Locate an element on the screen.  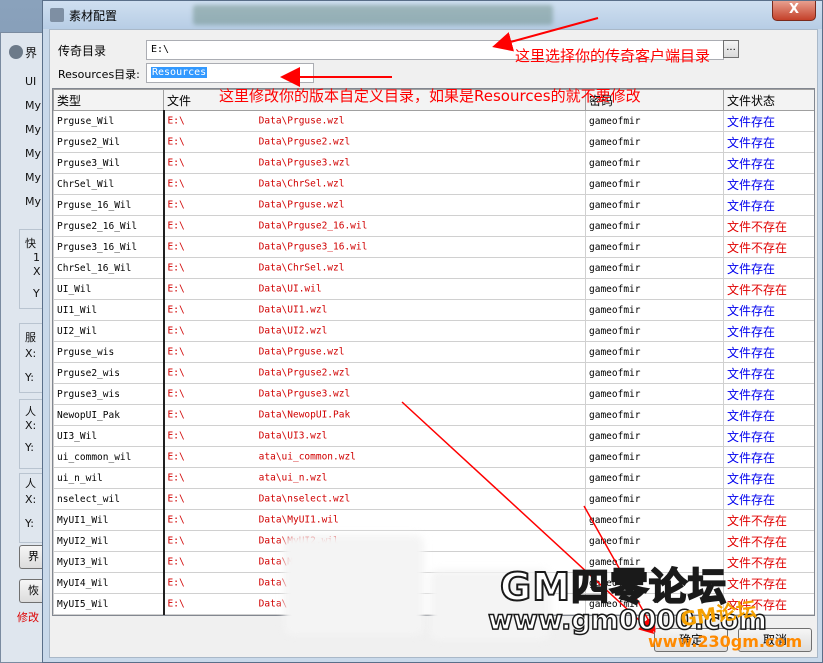
table-row: UI_Wil E:\ Data\UI.wil gameofmir 文件不存在 is located at coordinates (433, 289).